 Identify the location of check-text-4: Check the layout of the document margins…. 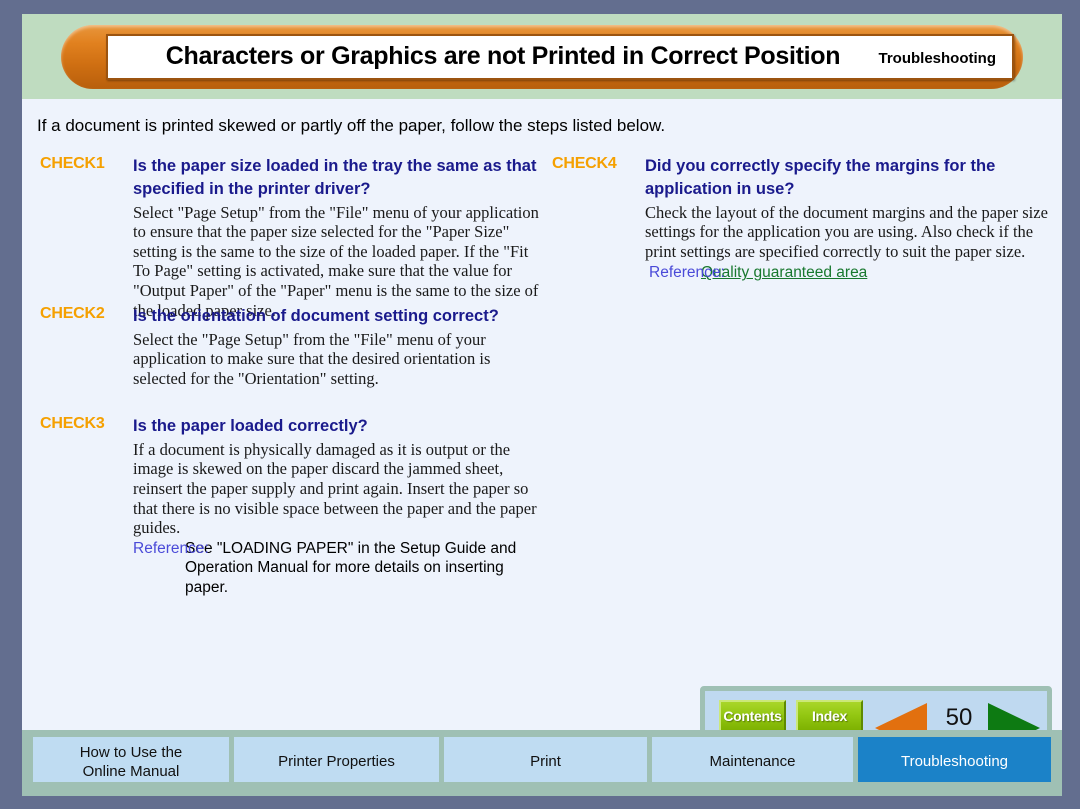
(846, 231).